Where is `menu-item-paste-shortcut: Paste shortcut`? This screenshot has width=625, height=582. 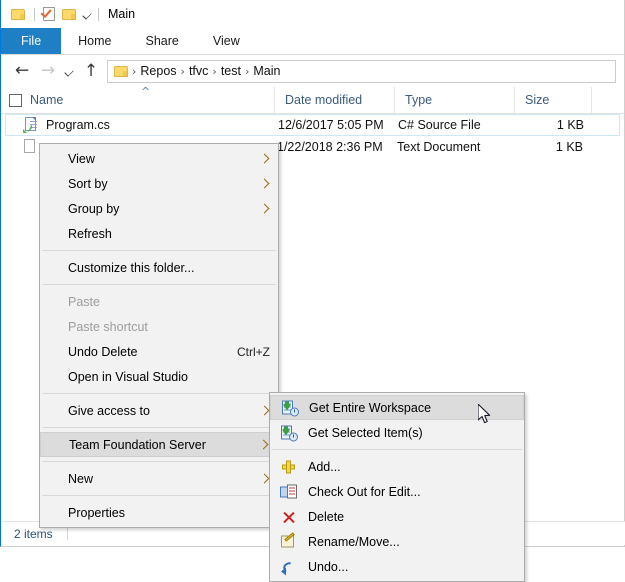
menu-item-paste-shortcut: Paste shortcut is located at coordinates (159, 326).